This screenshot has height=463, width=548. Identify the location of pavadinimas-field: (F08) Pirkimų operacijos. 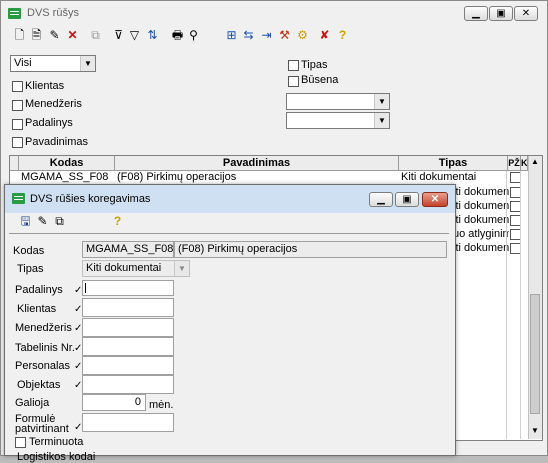
(310, 249).